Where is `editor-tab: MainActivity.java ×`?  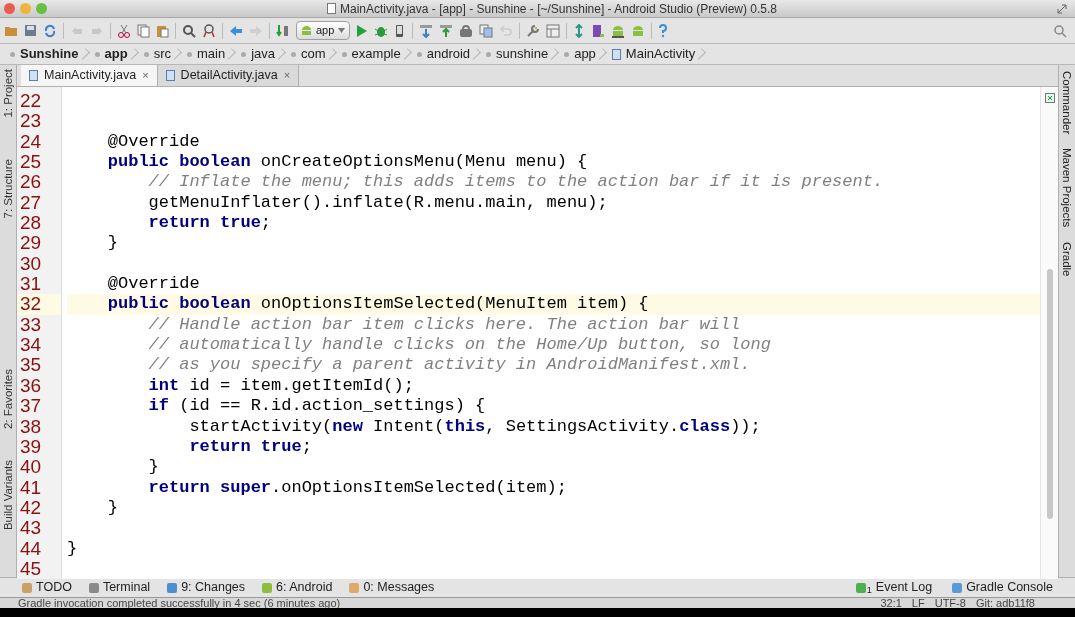 editor-tab: MainActivity.java × is located at coordinates (89, 75).